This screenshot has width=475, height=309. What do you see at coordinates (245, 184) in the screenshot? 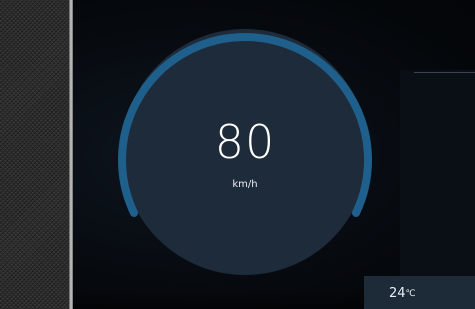
I see `speed-unit-label: km/h` at bounding box center [245, 184].